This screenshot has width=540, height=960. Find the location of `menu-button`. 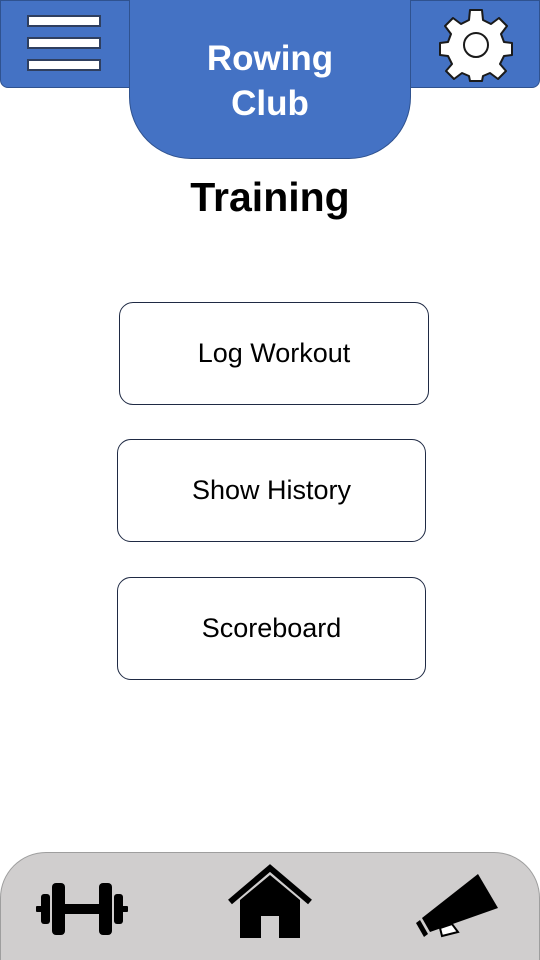

menu-button is located at coordinates (65, 44).